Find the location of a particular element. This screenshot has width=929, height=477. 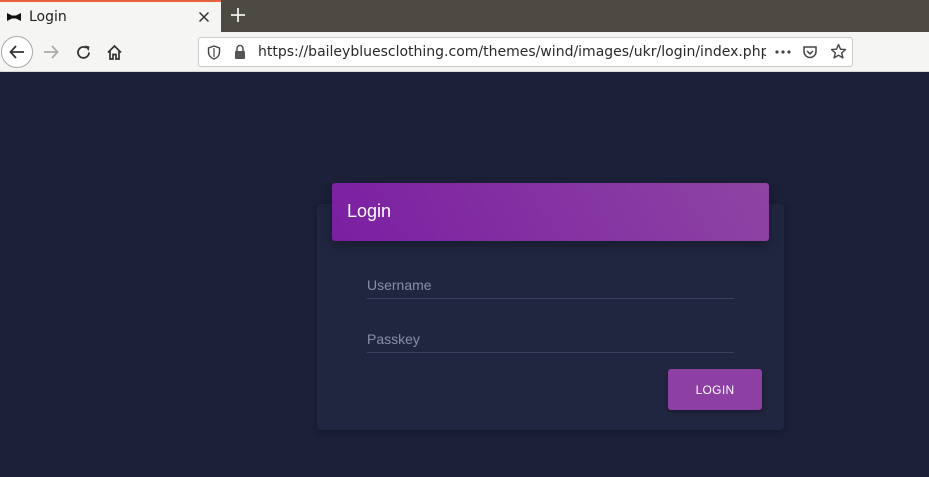

username-input is located at coordinates (550, 282).